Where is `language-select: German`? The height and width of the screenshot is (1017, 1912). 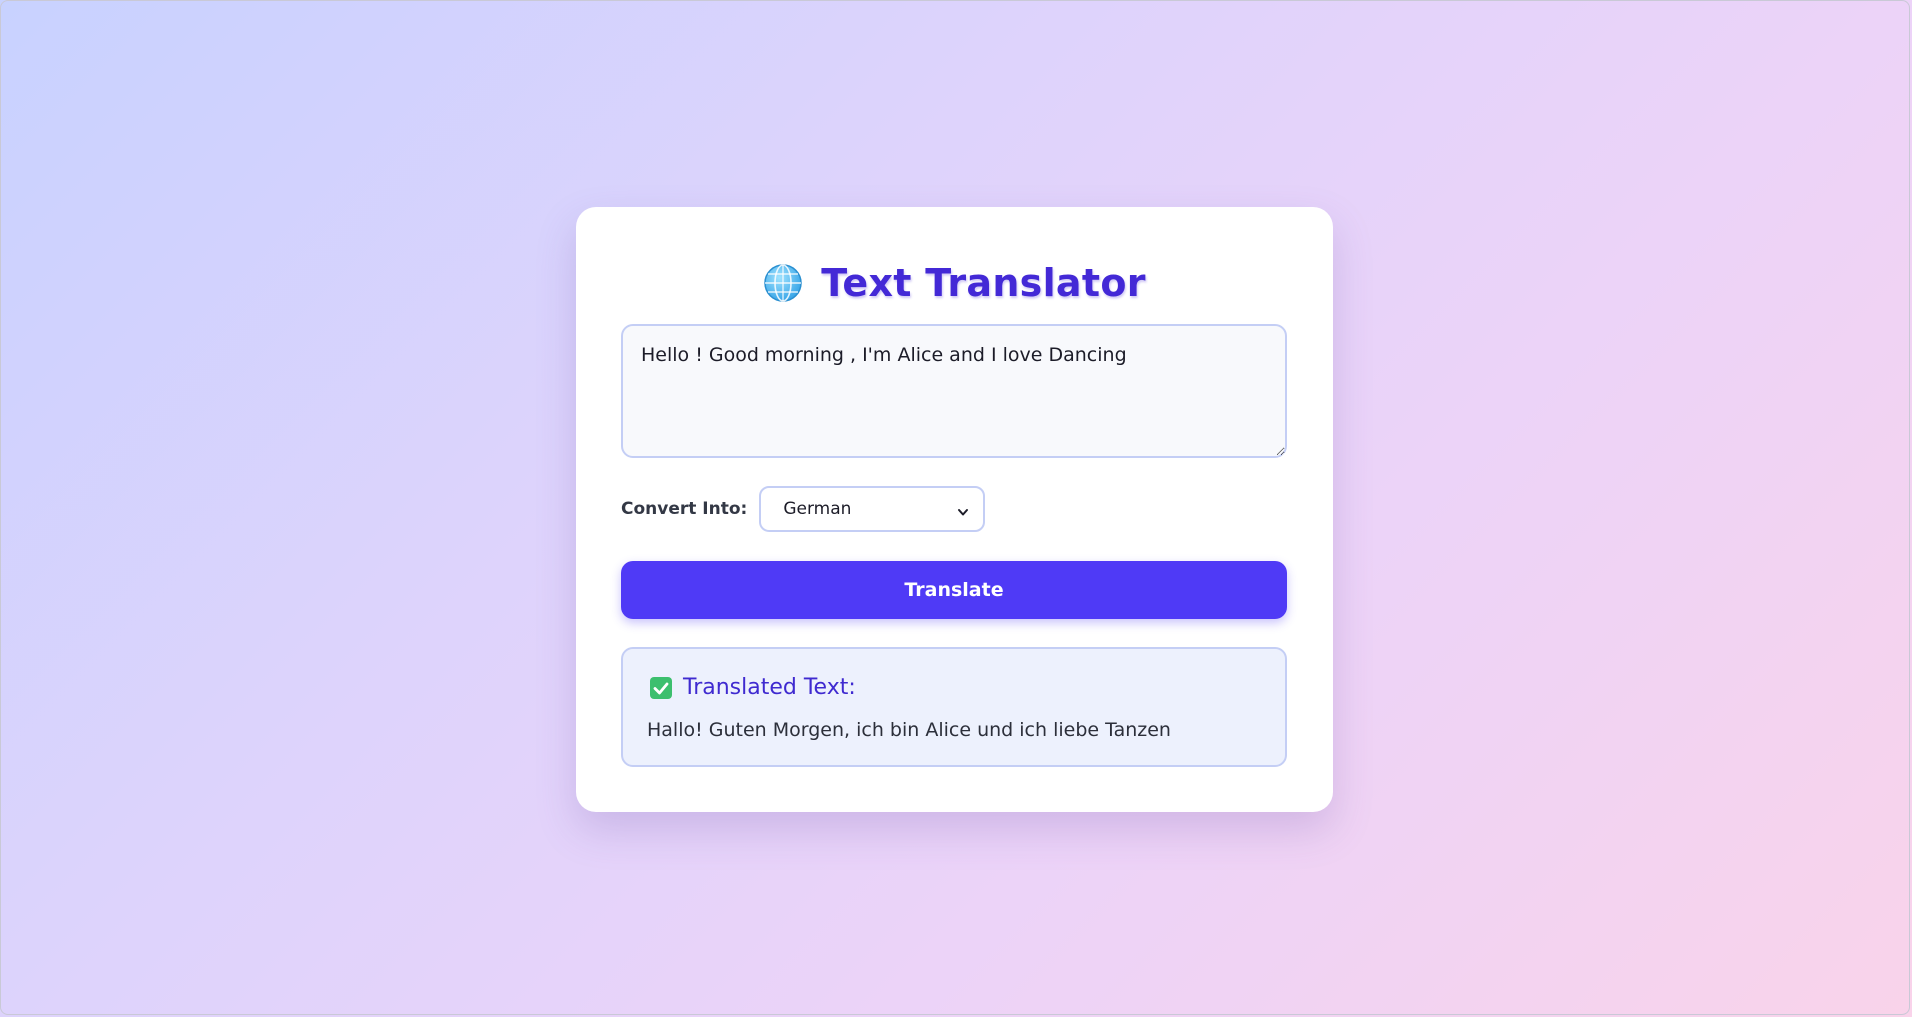
language-select: German is located at coordinates (872, 509).